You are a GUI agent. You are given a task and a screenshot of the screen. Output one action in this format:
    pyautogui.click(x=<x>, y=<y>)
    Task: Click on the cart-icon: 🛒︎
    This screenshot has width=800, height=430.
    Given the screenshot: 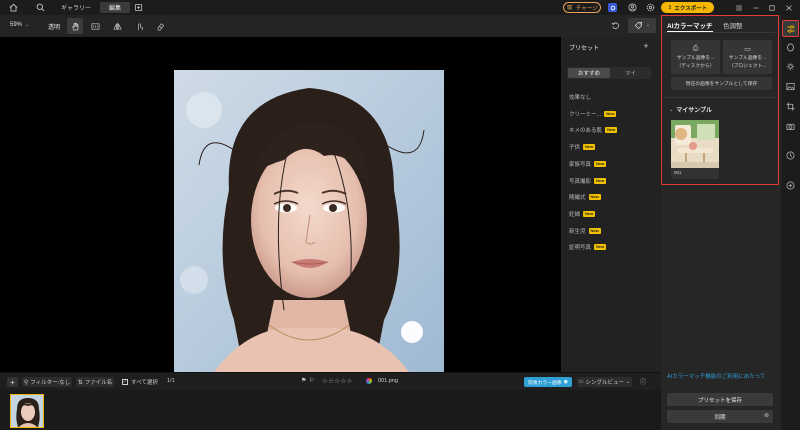 What is the action you would take?
    pyautogui.click(x=570, y=8)
    